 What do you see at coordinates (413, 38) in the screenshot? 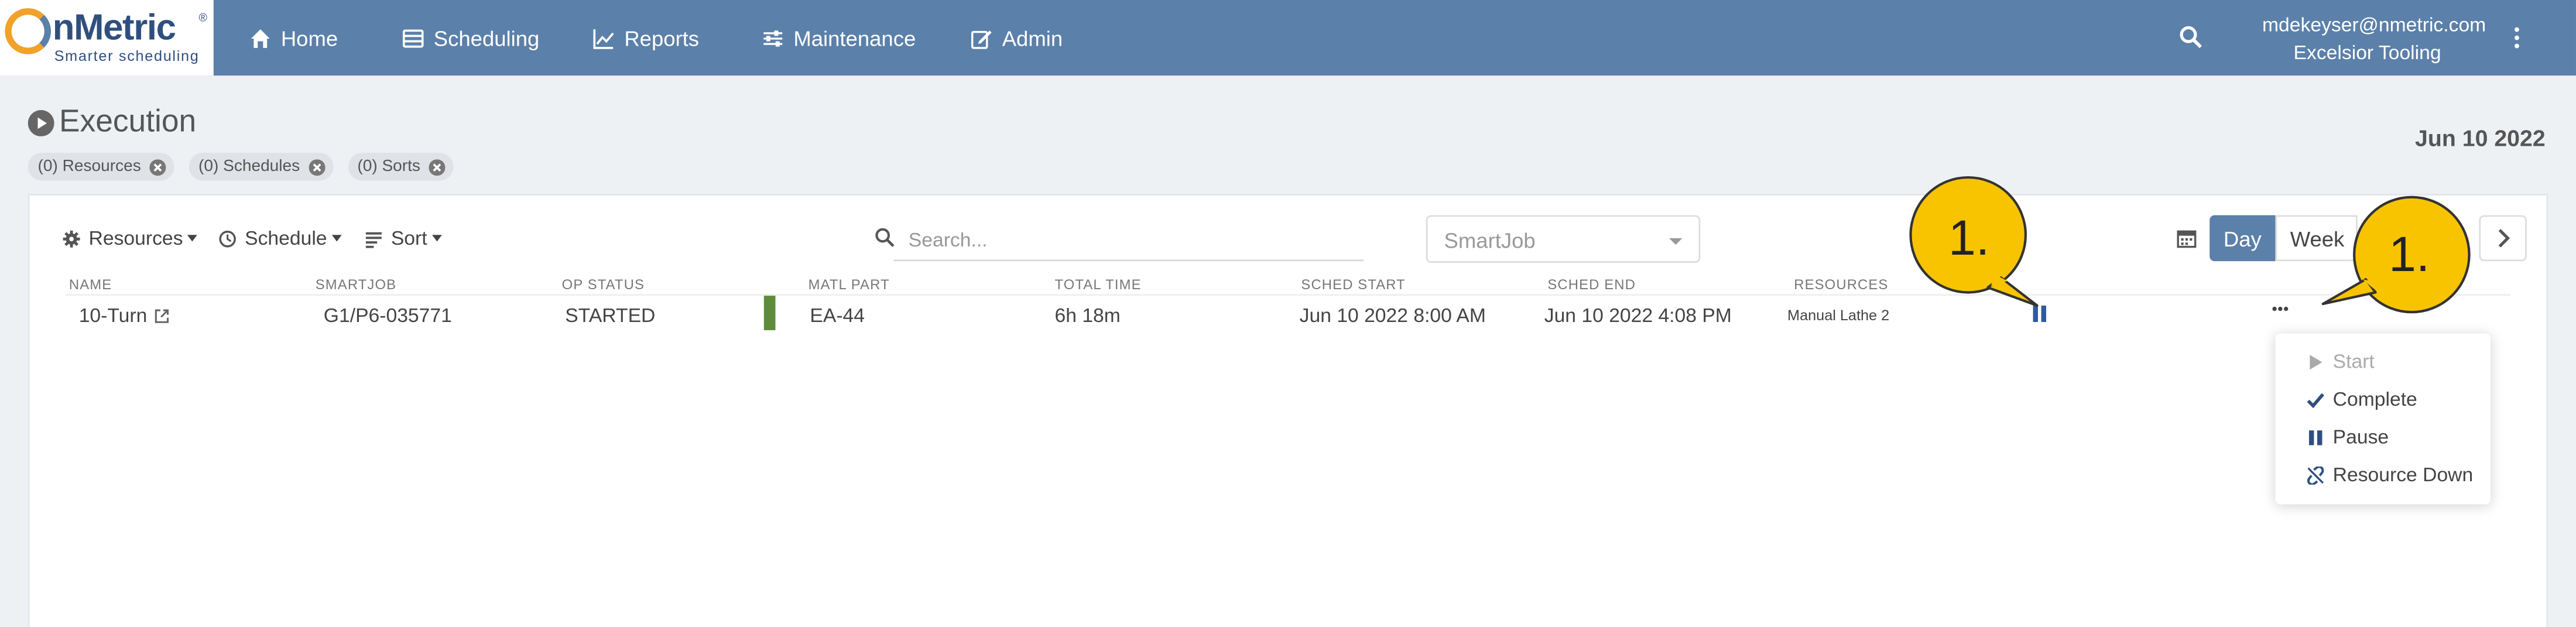
I see `calendar-list-icon` at bounding box center [413, 38].